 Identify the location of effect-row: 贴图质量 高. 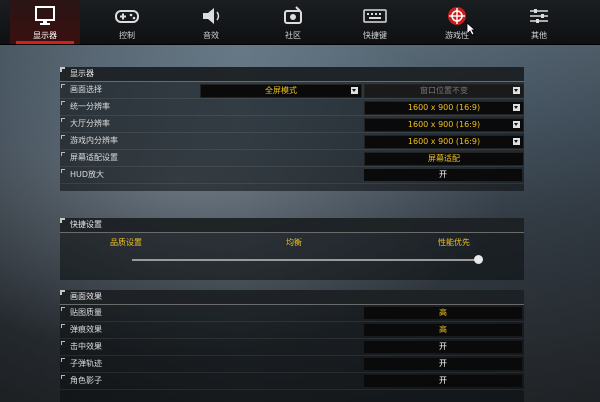
(292, 313).